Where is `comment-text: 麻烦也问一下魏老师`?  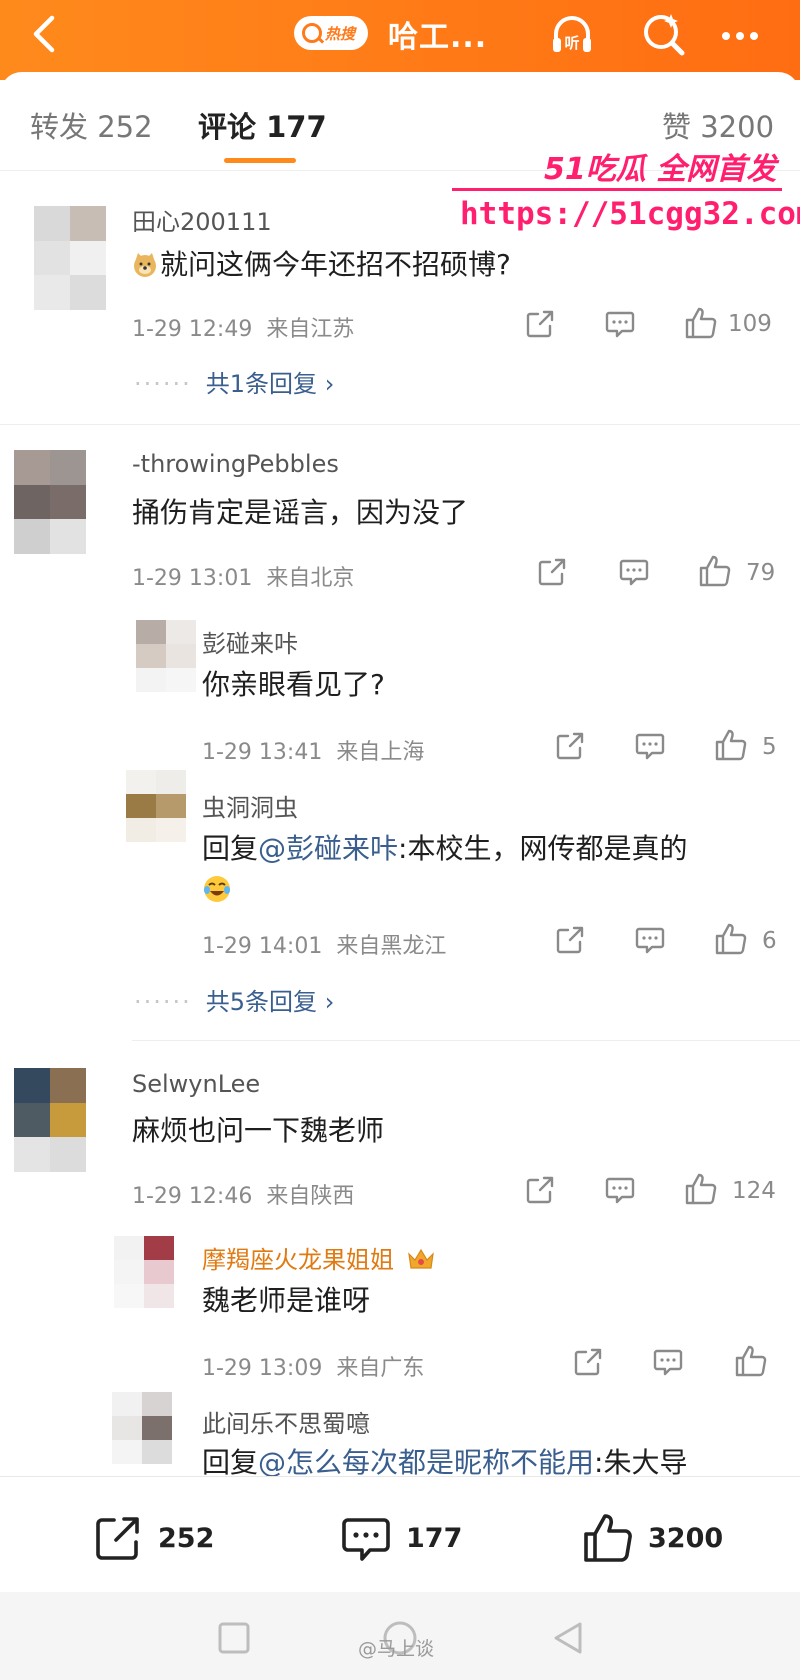
comment-text: 麻烦也问一下魏老师 is located at coordinates (258, 1130).